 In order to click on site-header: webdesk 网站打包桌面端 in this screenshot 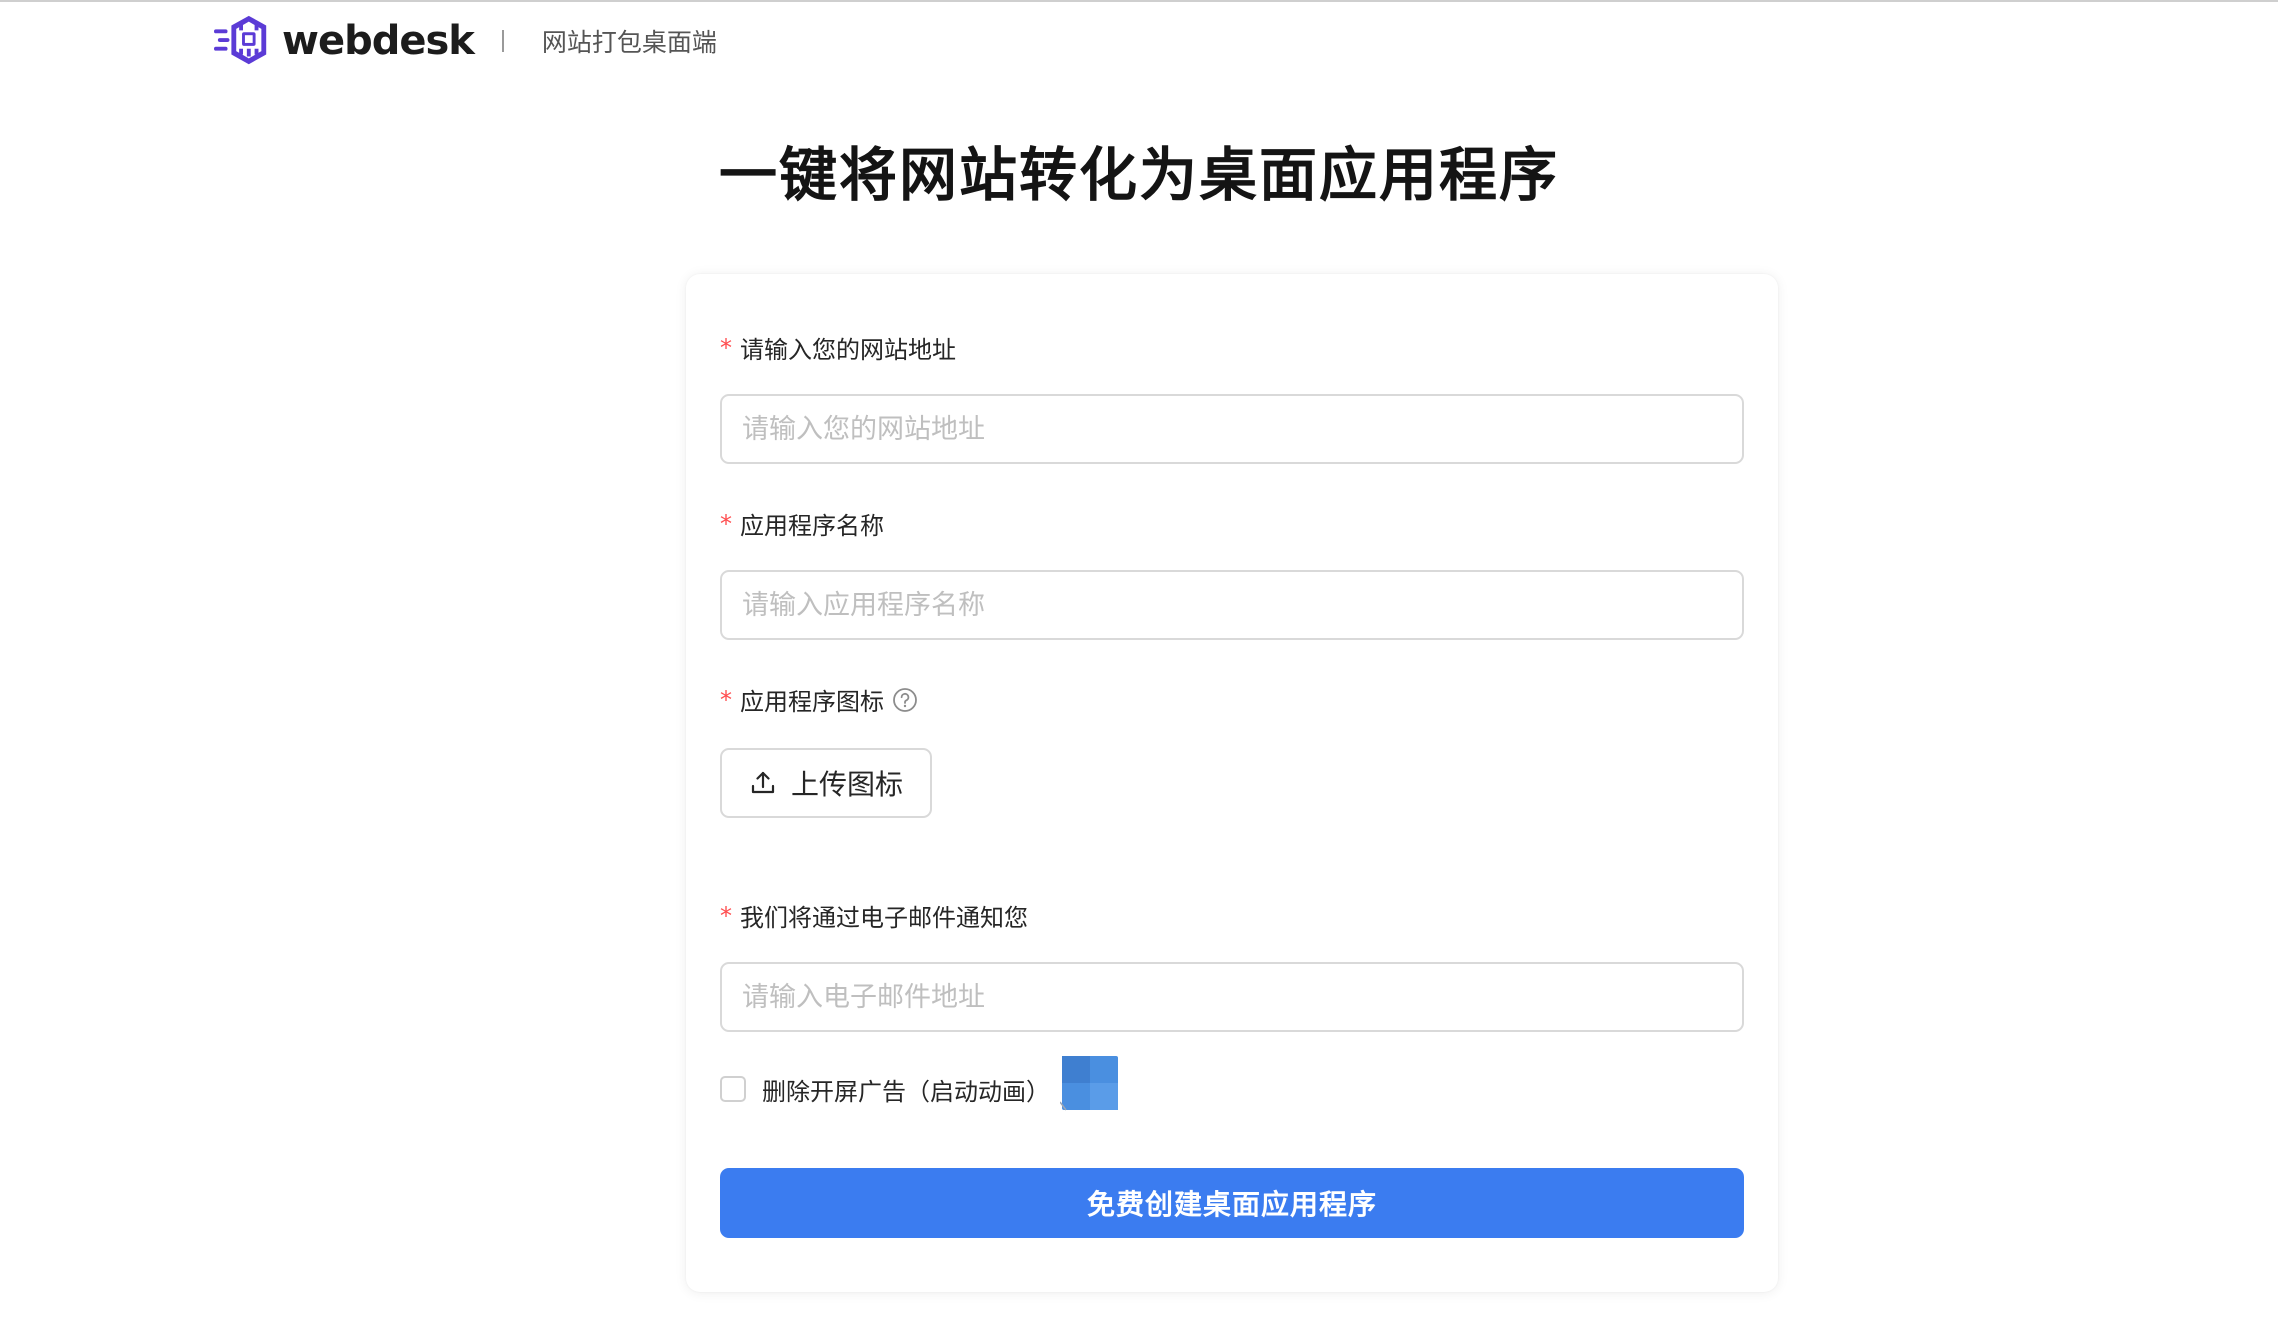, I will do `click(465, 41)`.